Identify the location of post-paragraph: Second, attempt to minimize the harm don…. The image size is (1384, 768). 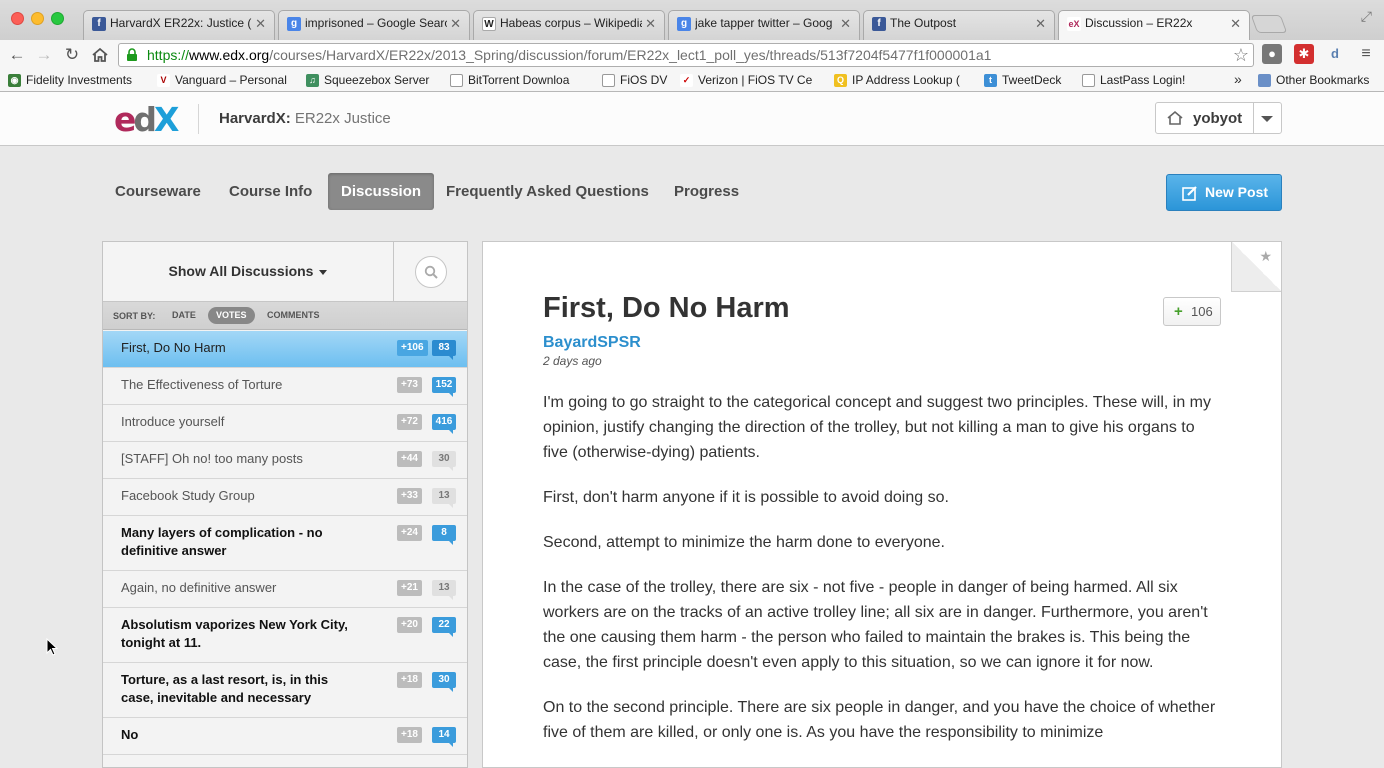
(744, 542).